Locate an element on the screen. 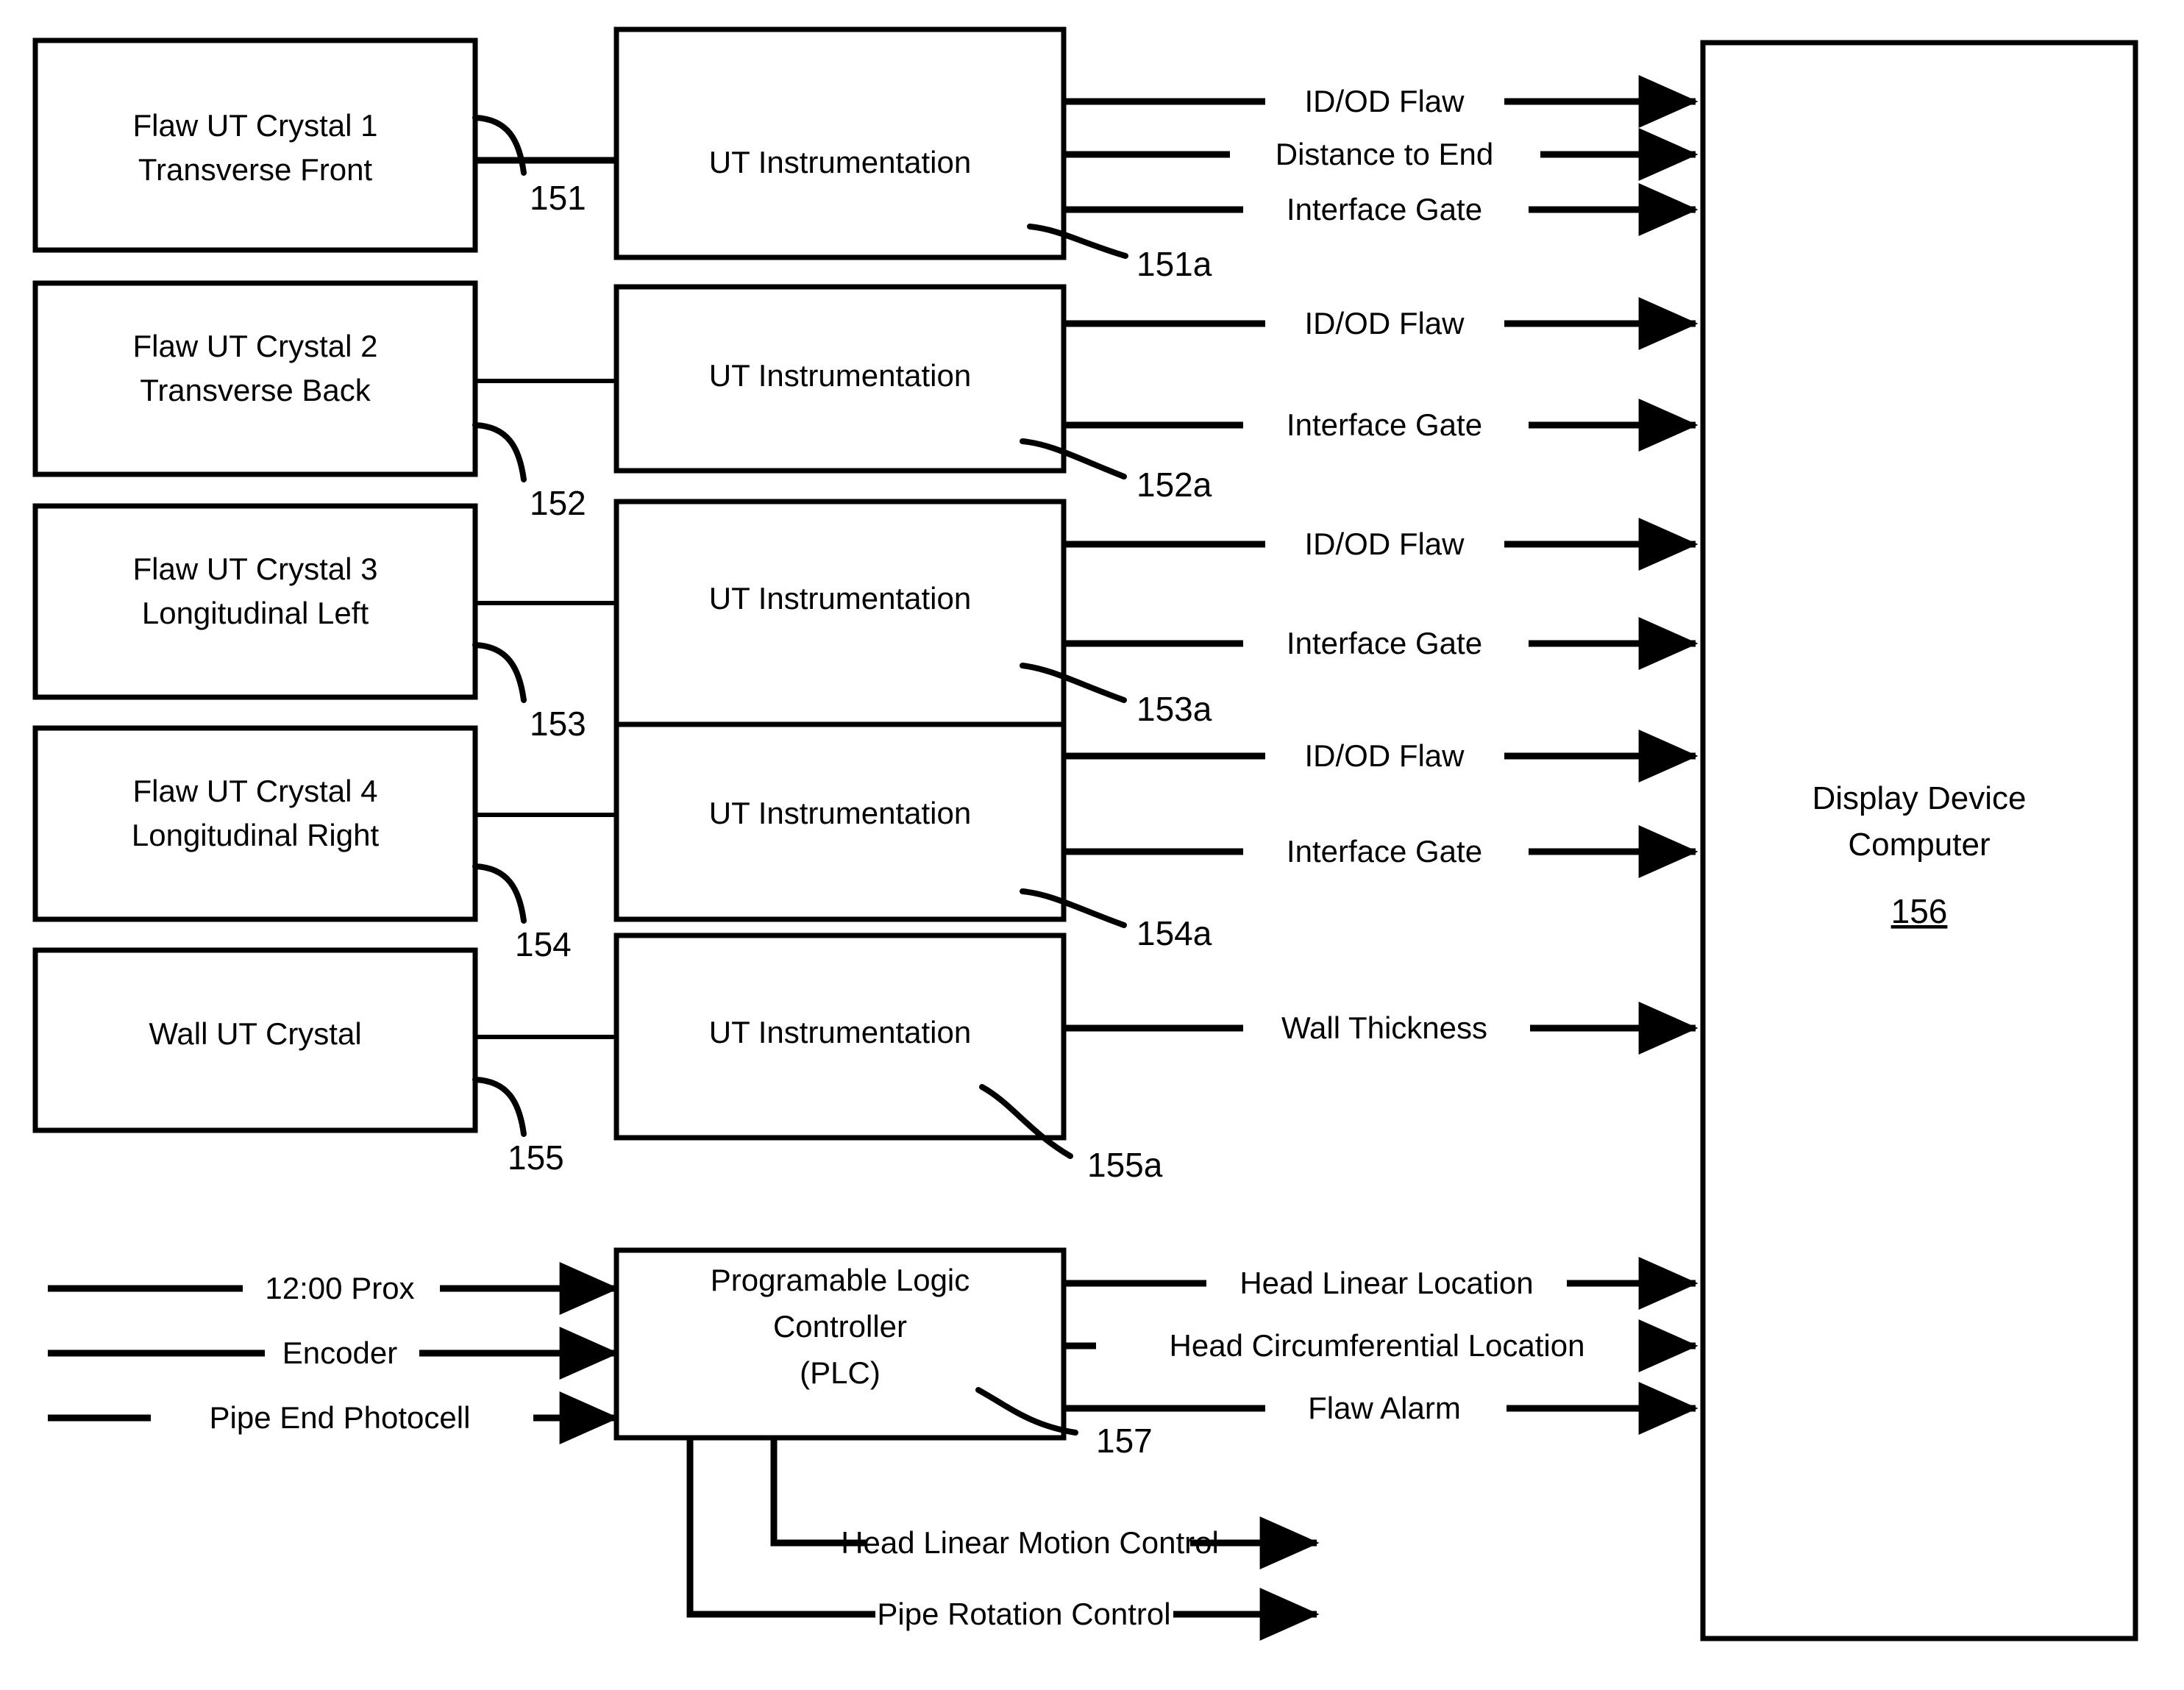  ref-number-154: 154 is located at coordinates (543, 944).